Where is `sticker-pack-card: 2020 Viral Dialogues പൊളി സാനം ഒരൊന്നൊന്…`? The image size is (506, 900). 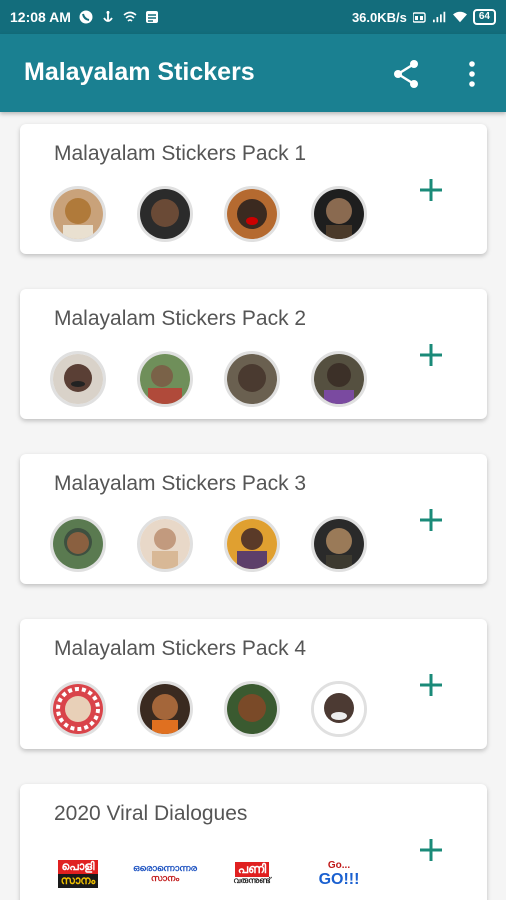 sticker-pack-card: 2020 Viral Dialogues പൊളി സാനം ഒരൊന്നൊന്… is located at coordinates (253, 842).